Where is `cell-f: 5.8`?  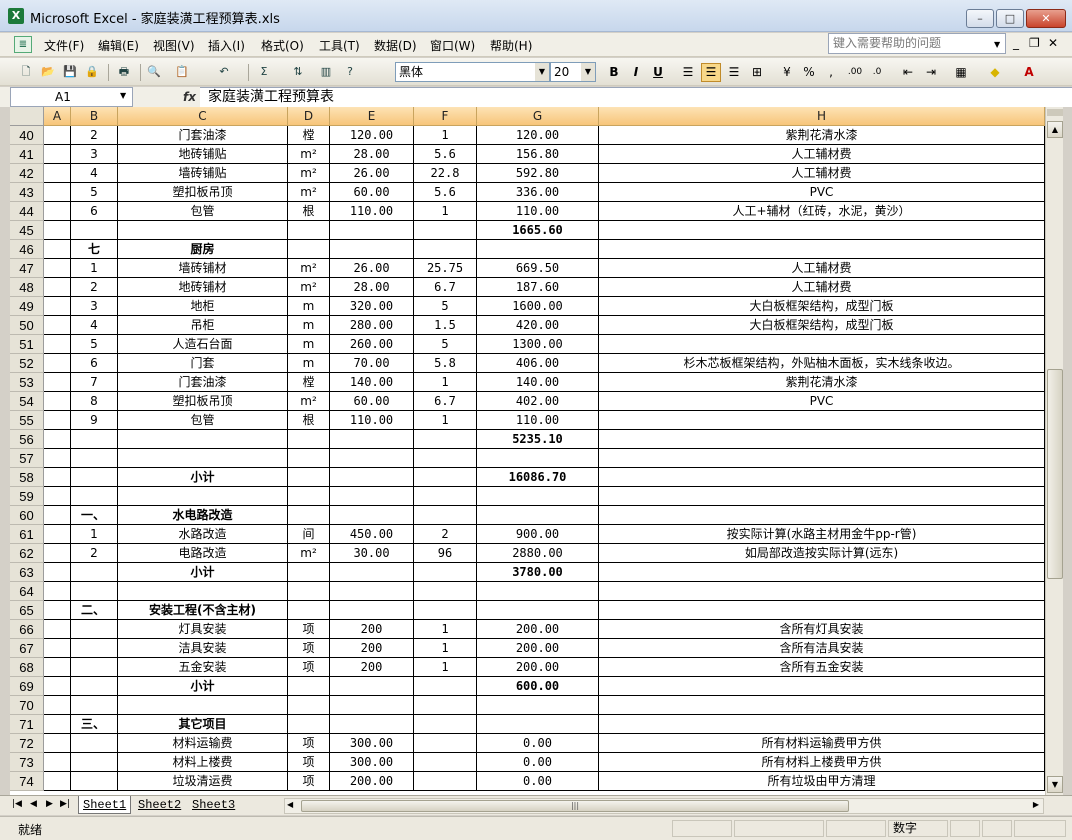 cell-f: 5.8 is located at coordinates (445, 363).